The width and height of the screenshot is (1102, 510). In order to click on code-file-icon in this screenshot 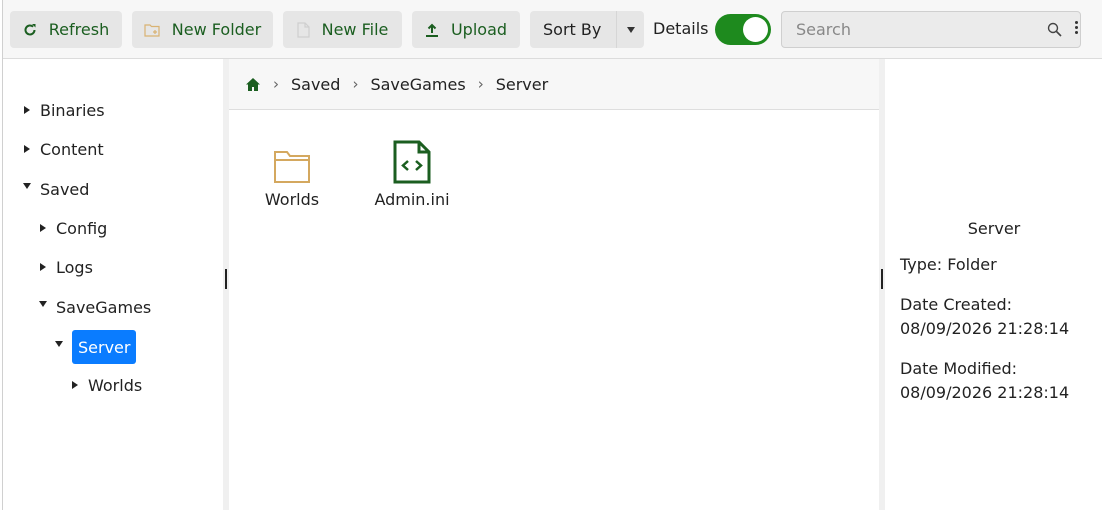, I will do `click(412, 156)`.